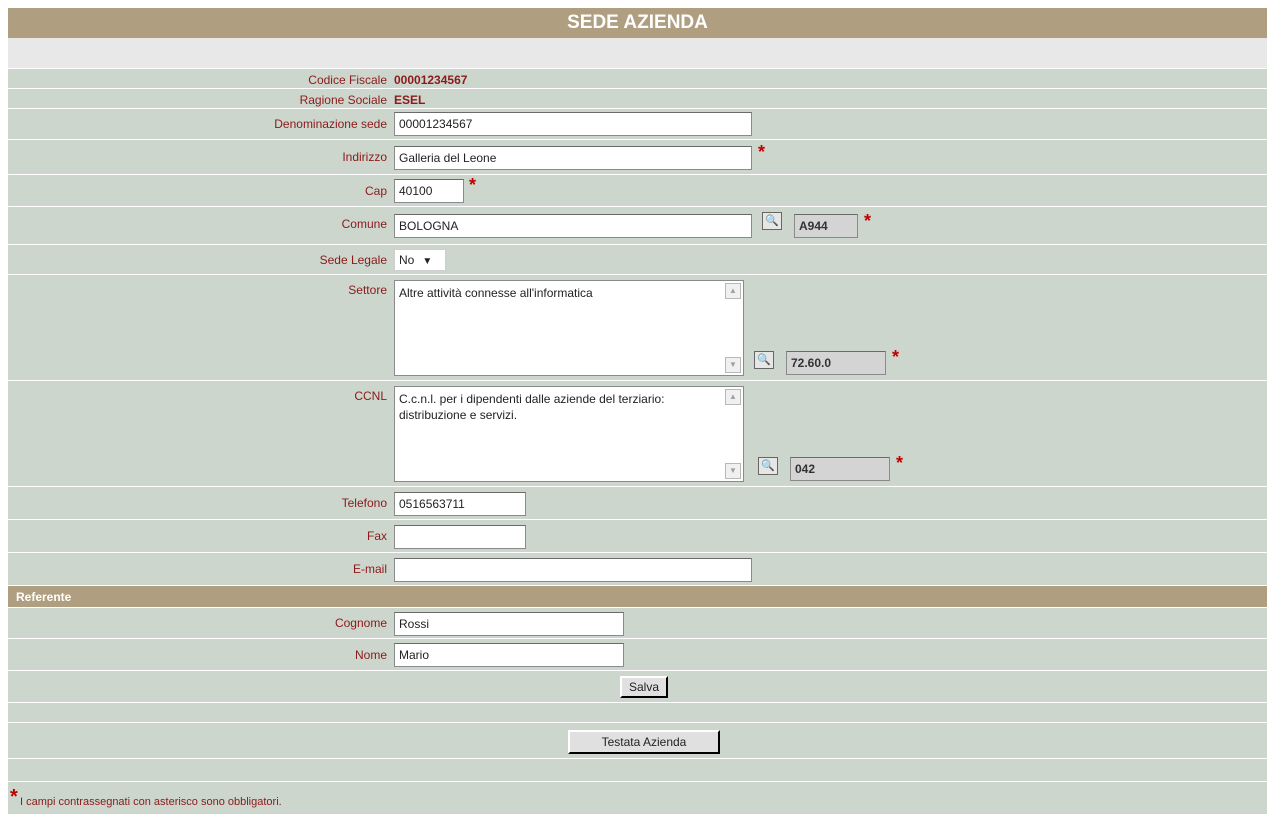 The width and height of the screenshot is (1267, 828). What do you see at coordinates (370, 396) in the screenshot?
I see `ccnl-label: CCNL` at bounding box center [370, 396].